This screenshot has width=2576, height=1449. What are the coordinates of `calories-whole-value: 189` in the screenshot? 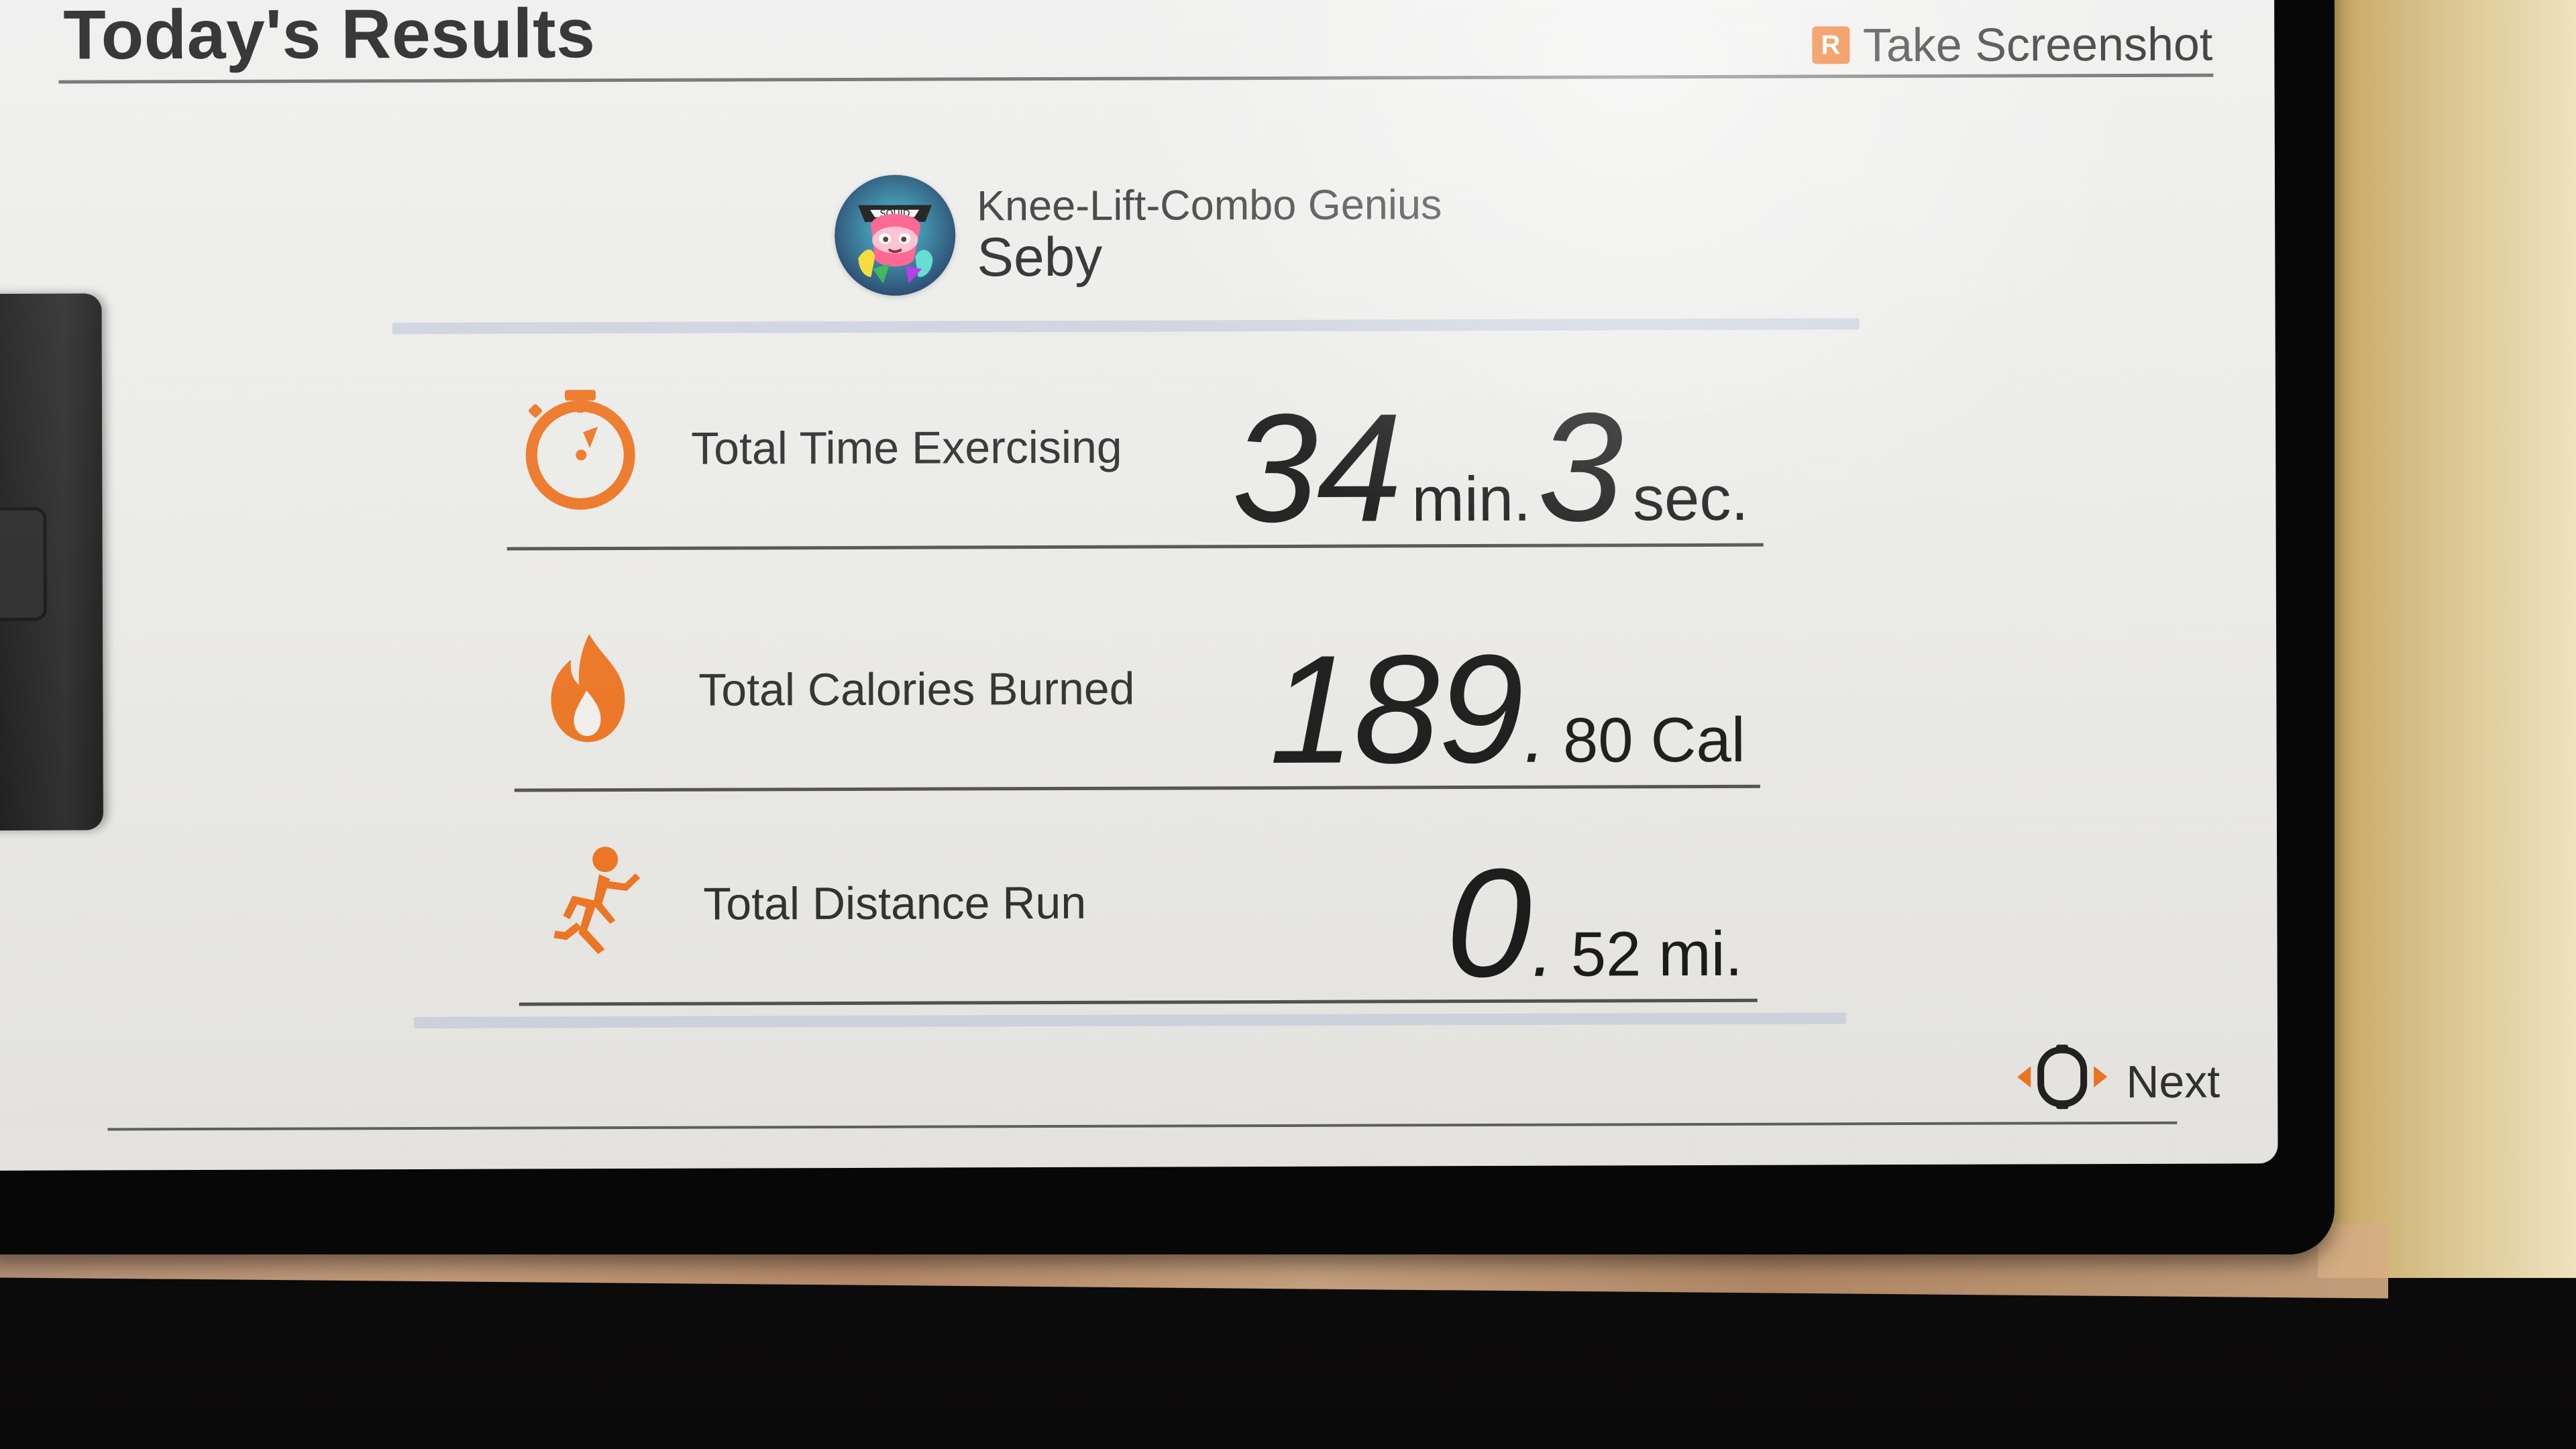 It's located at (1396, 709).